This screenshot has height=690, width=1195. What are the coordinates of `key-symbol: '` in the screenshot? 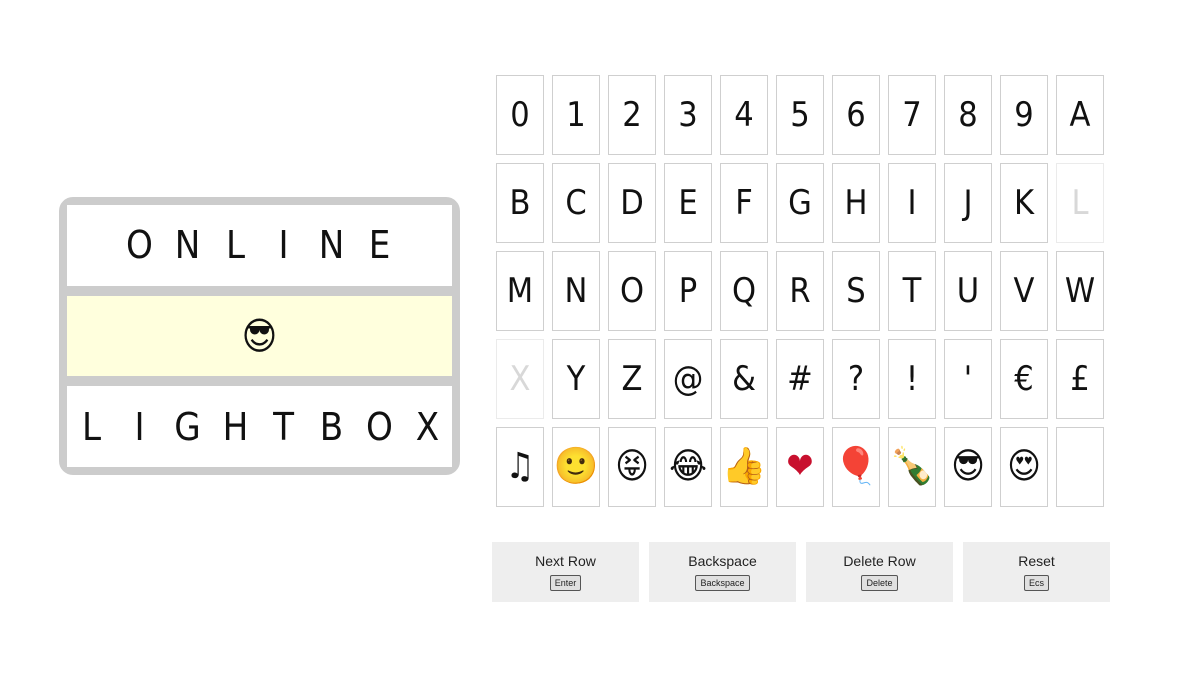 It's located at (968, 379).